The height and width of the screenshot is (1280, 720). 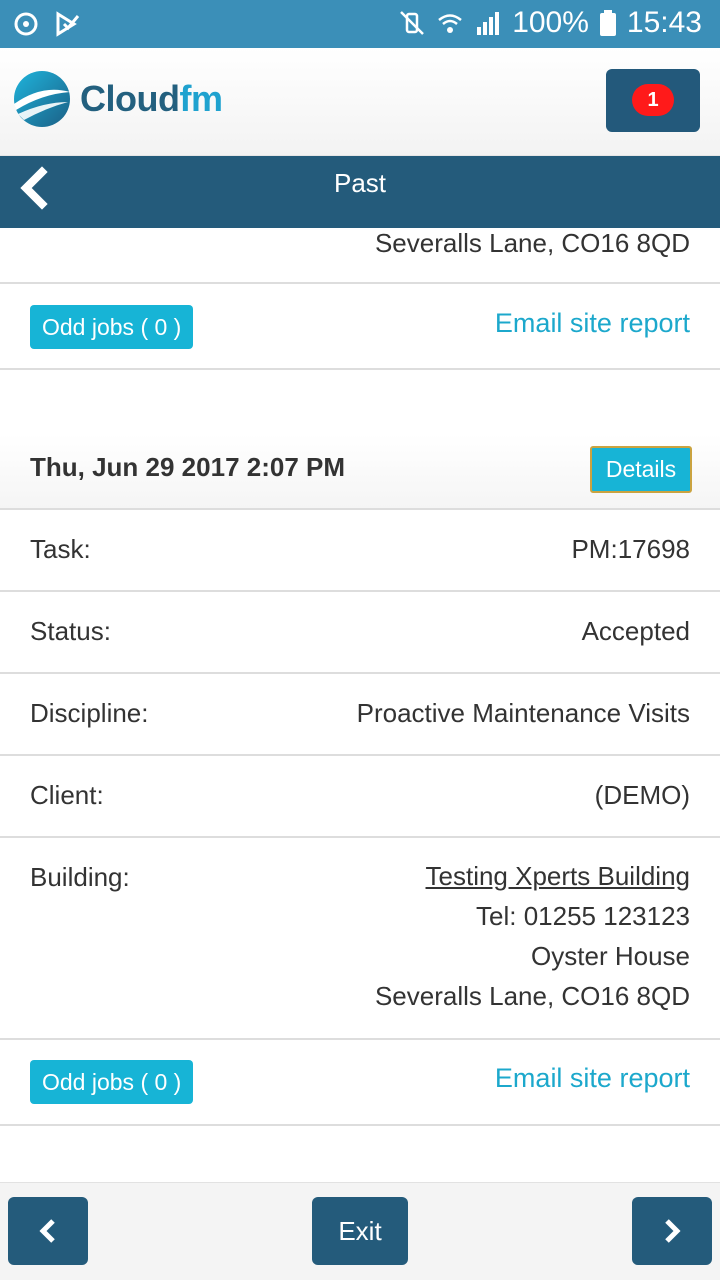 What do you see at coordinates (523, 713) in the screenshot?
I see `discipline-value: Proactive Maintenance Visits` at bounding box center [523, 713].